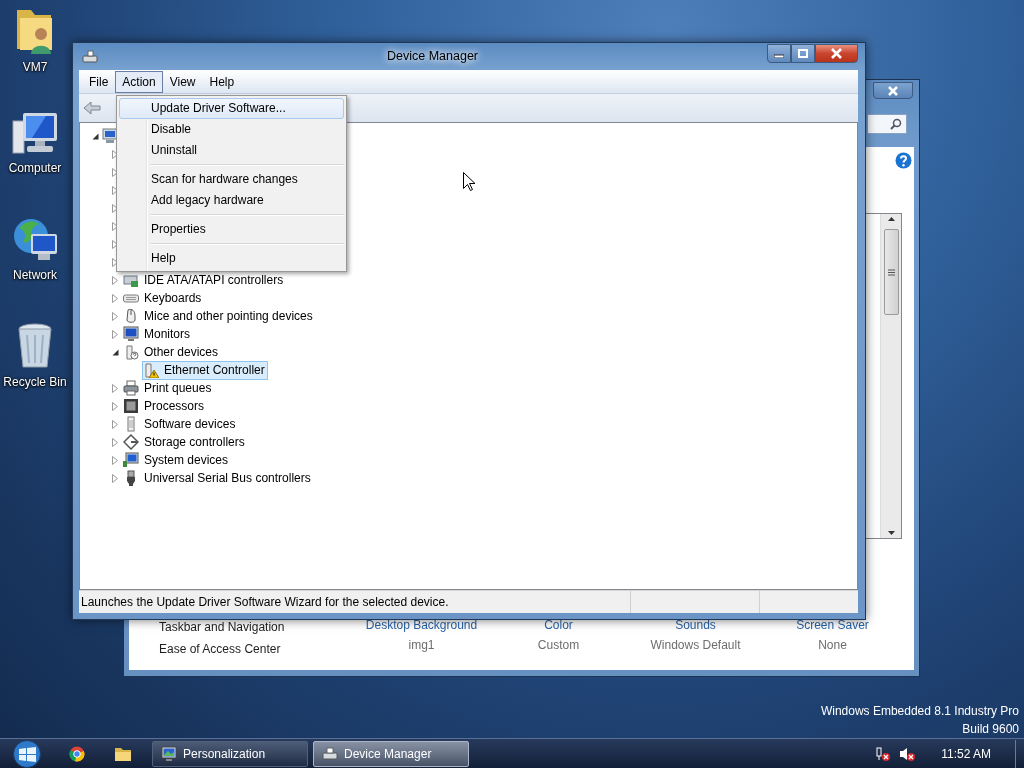  I want to click on grip-icon, so click(891, 272).